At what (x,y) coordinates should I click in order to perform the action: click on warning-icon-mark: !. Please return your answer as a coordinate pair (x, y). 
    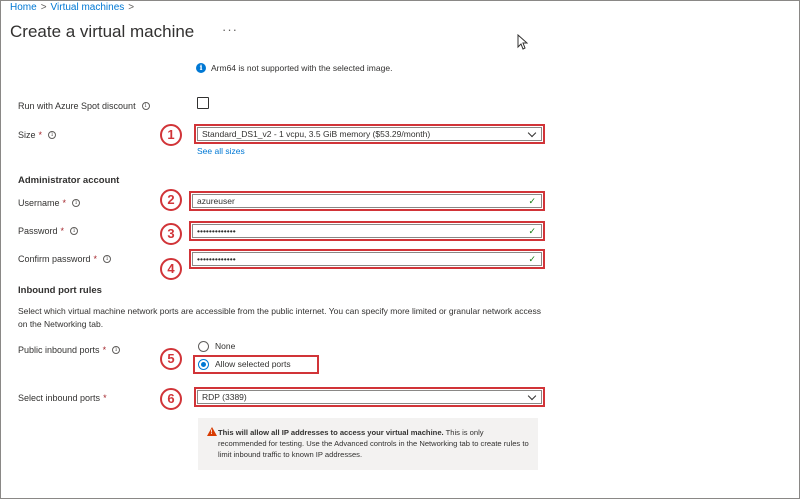
    Looking at the image, I should click on (211, 433).